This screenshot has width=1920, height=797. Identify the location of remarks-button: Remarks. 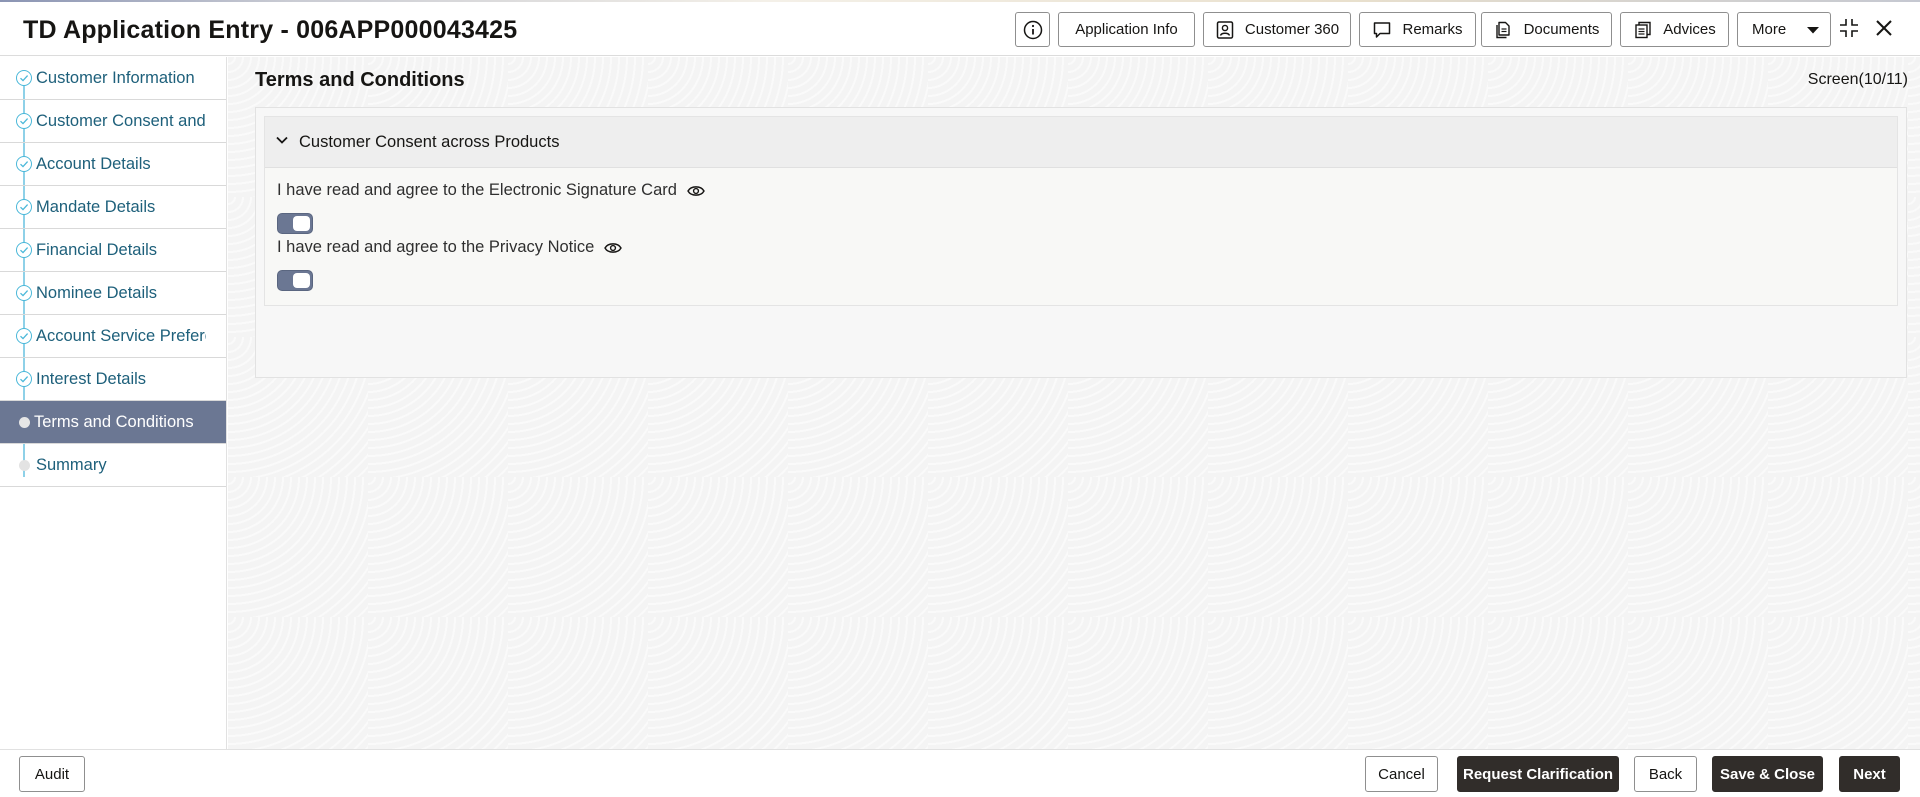
(1417, 29).